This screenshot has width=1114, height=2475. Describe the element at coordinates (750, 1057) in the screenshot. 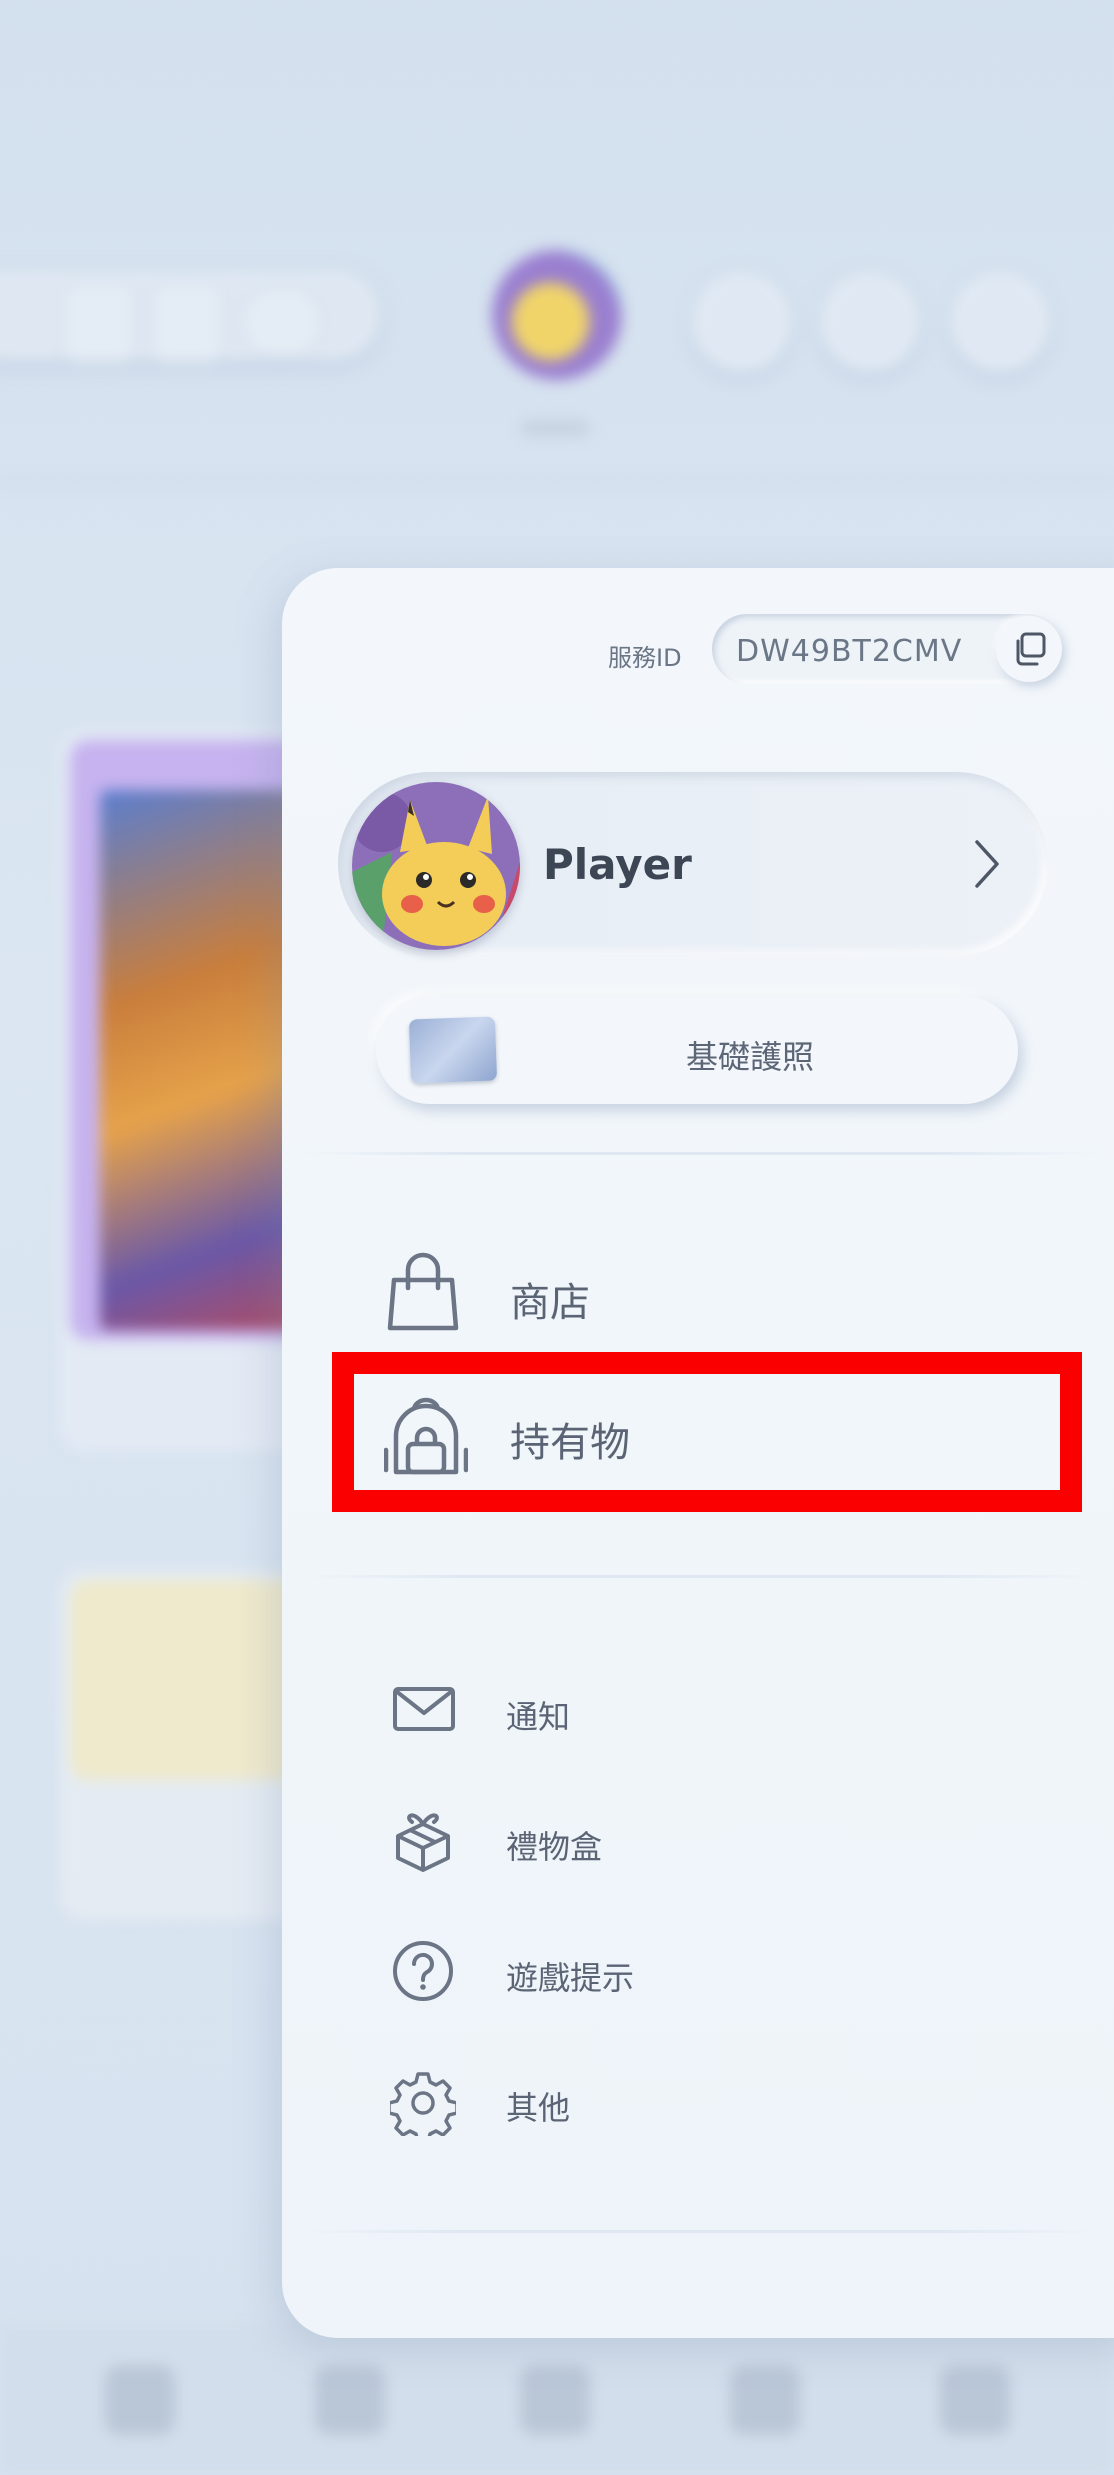

I see `basic-passport-label: 基礎護照` at that location.